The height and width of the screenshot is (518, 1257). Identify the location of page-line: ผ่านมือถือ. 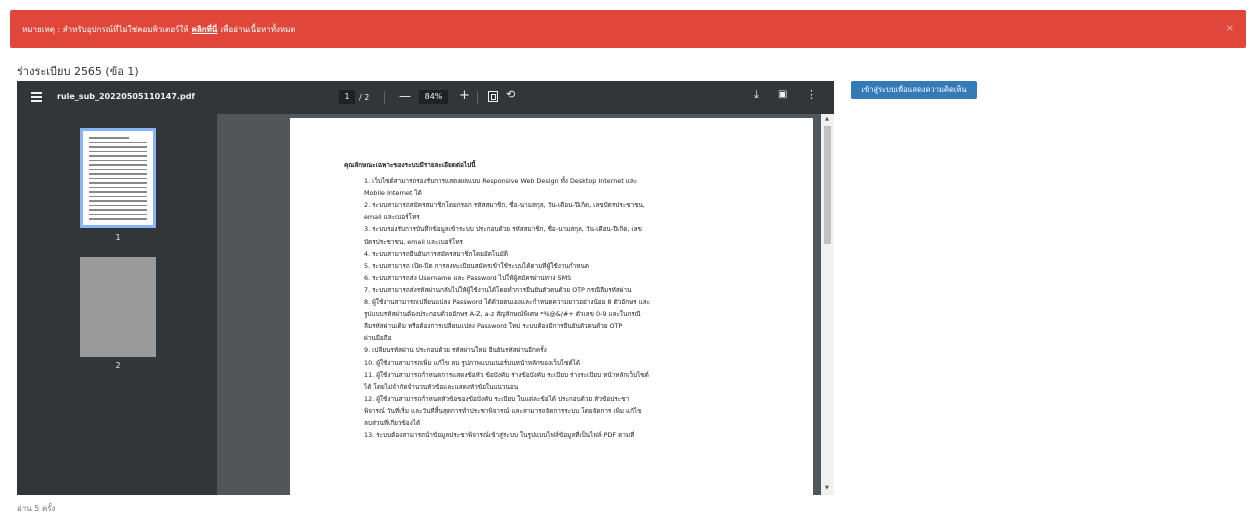
(378, 338).